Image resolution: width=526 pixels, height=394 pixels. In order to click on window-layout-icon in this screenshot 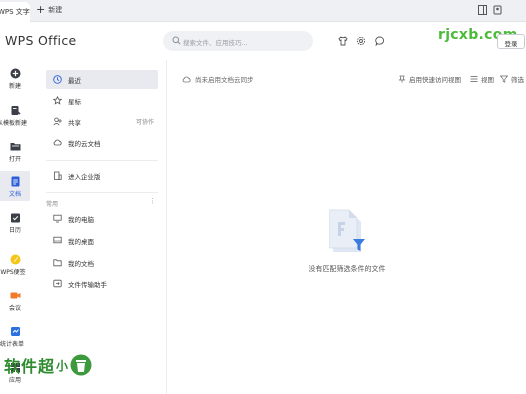, I will do `click(482, 10)`.